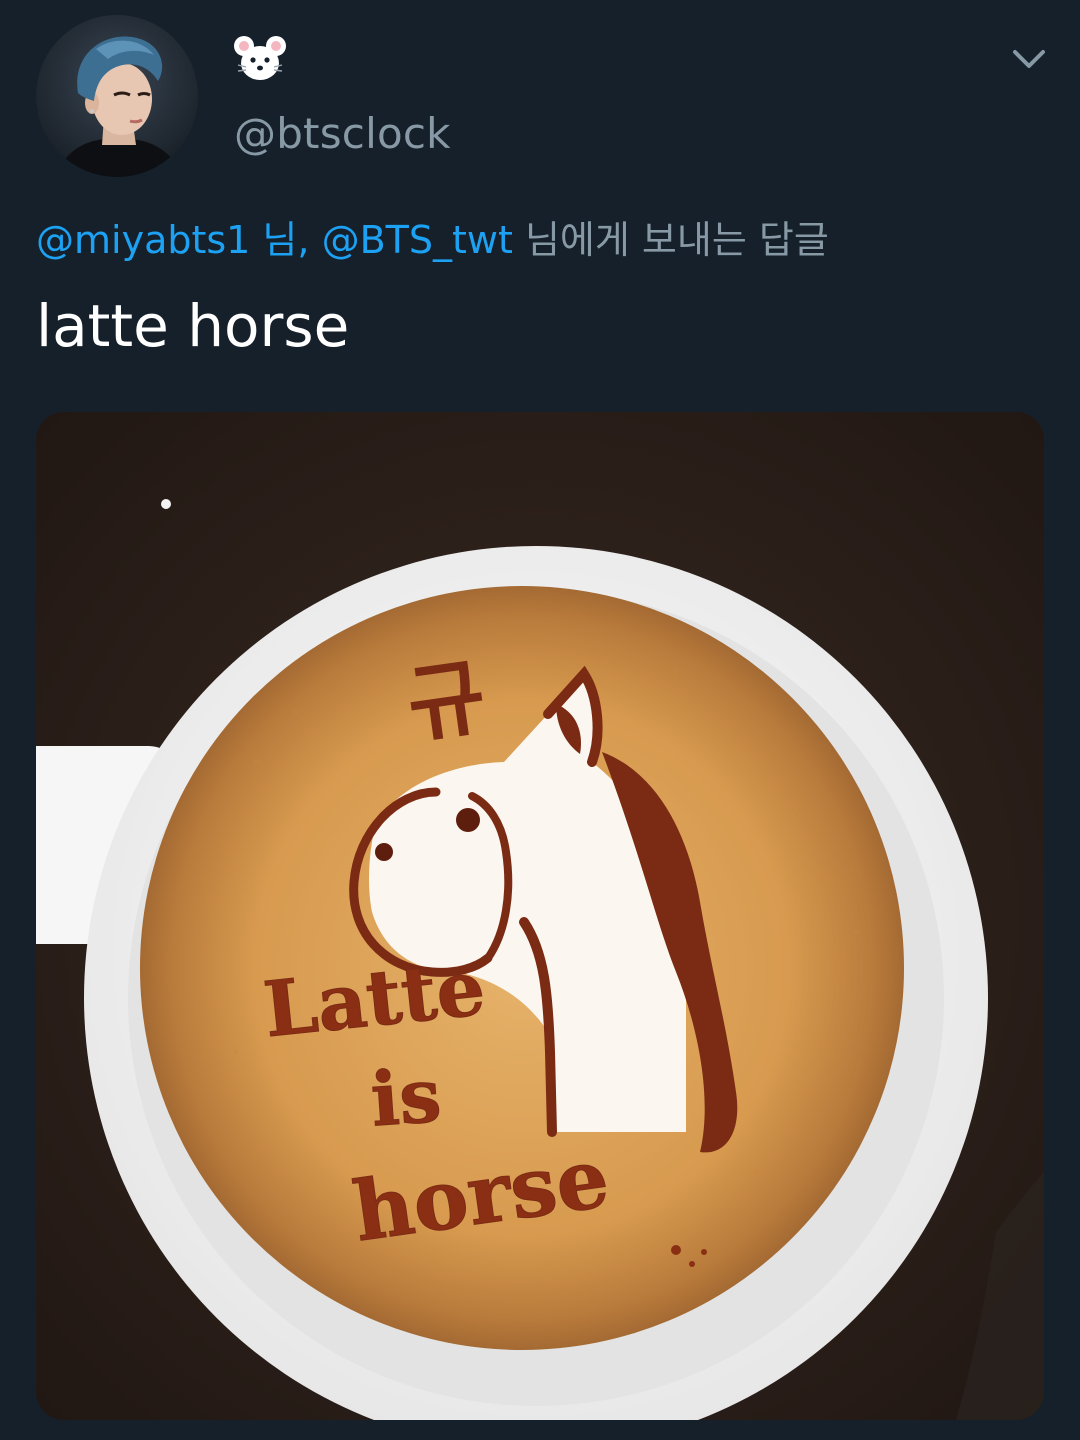 This screenshot has height=1440, width=1080. What do you see at coordinates (260, 59) in the screenshot?
I see `mouse-face-emoji-icon` at bounding box center [260, 59].